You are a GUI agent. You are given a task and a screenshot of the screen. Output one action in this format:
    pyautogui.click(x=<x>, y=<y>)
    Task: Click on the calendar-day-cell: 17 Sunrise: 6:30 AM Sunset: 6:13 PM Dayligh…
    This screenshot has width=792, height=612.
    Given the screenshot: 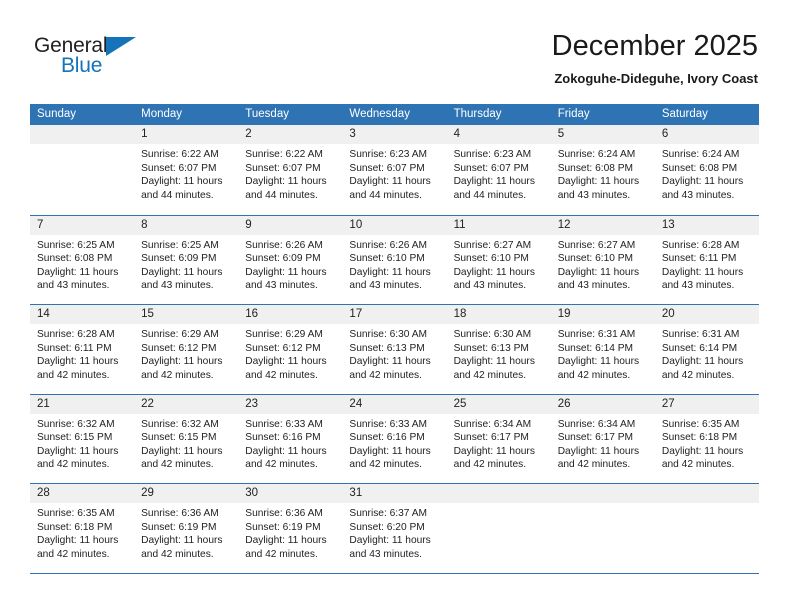 What is the action you would take?
    pyautogui.click(x=394, y=349)
    